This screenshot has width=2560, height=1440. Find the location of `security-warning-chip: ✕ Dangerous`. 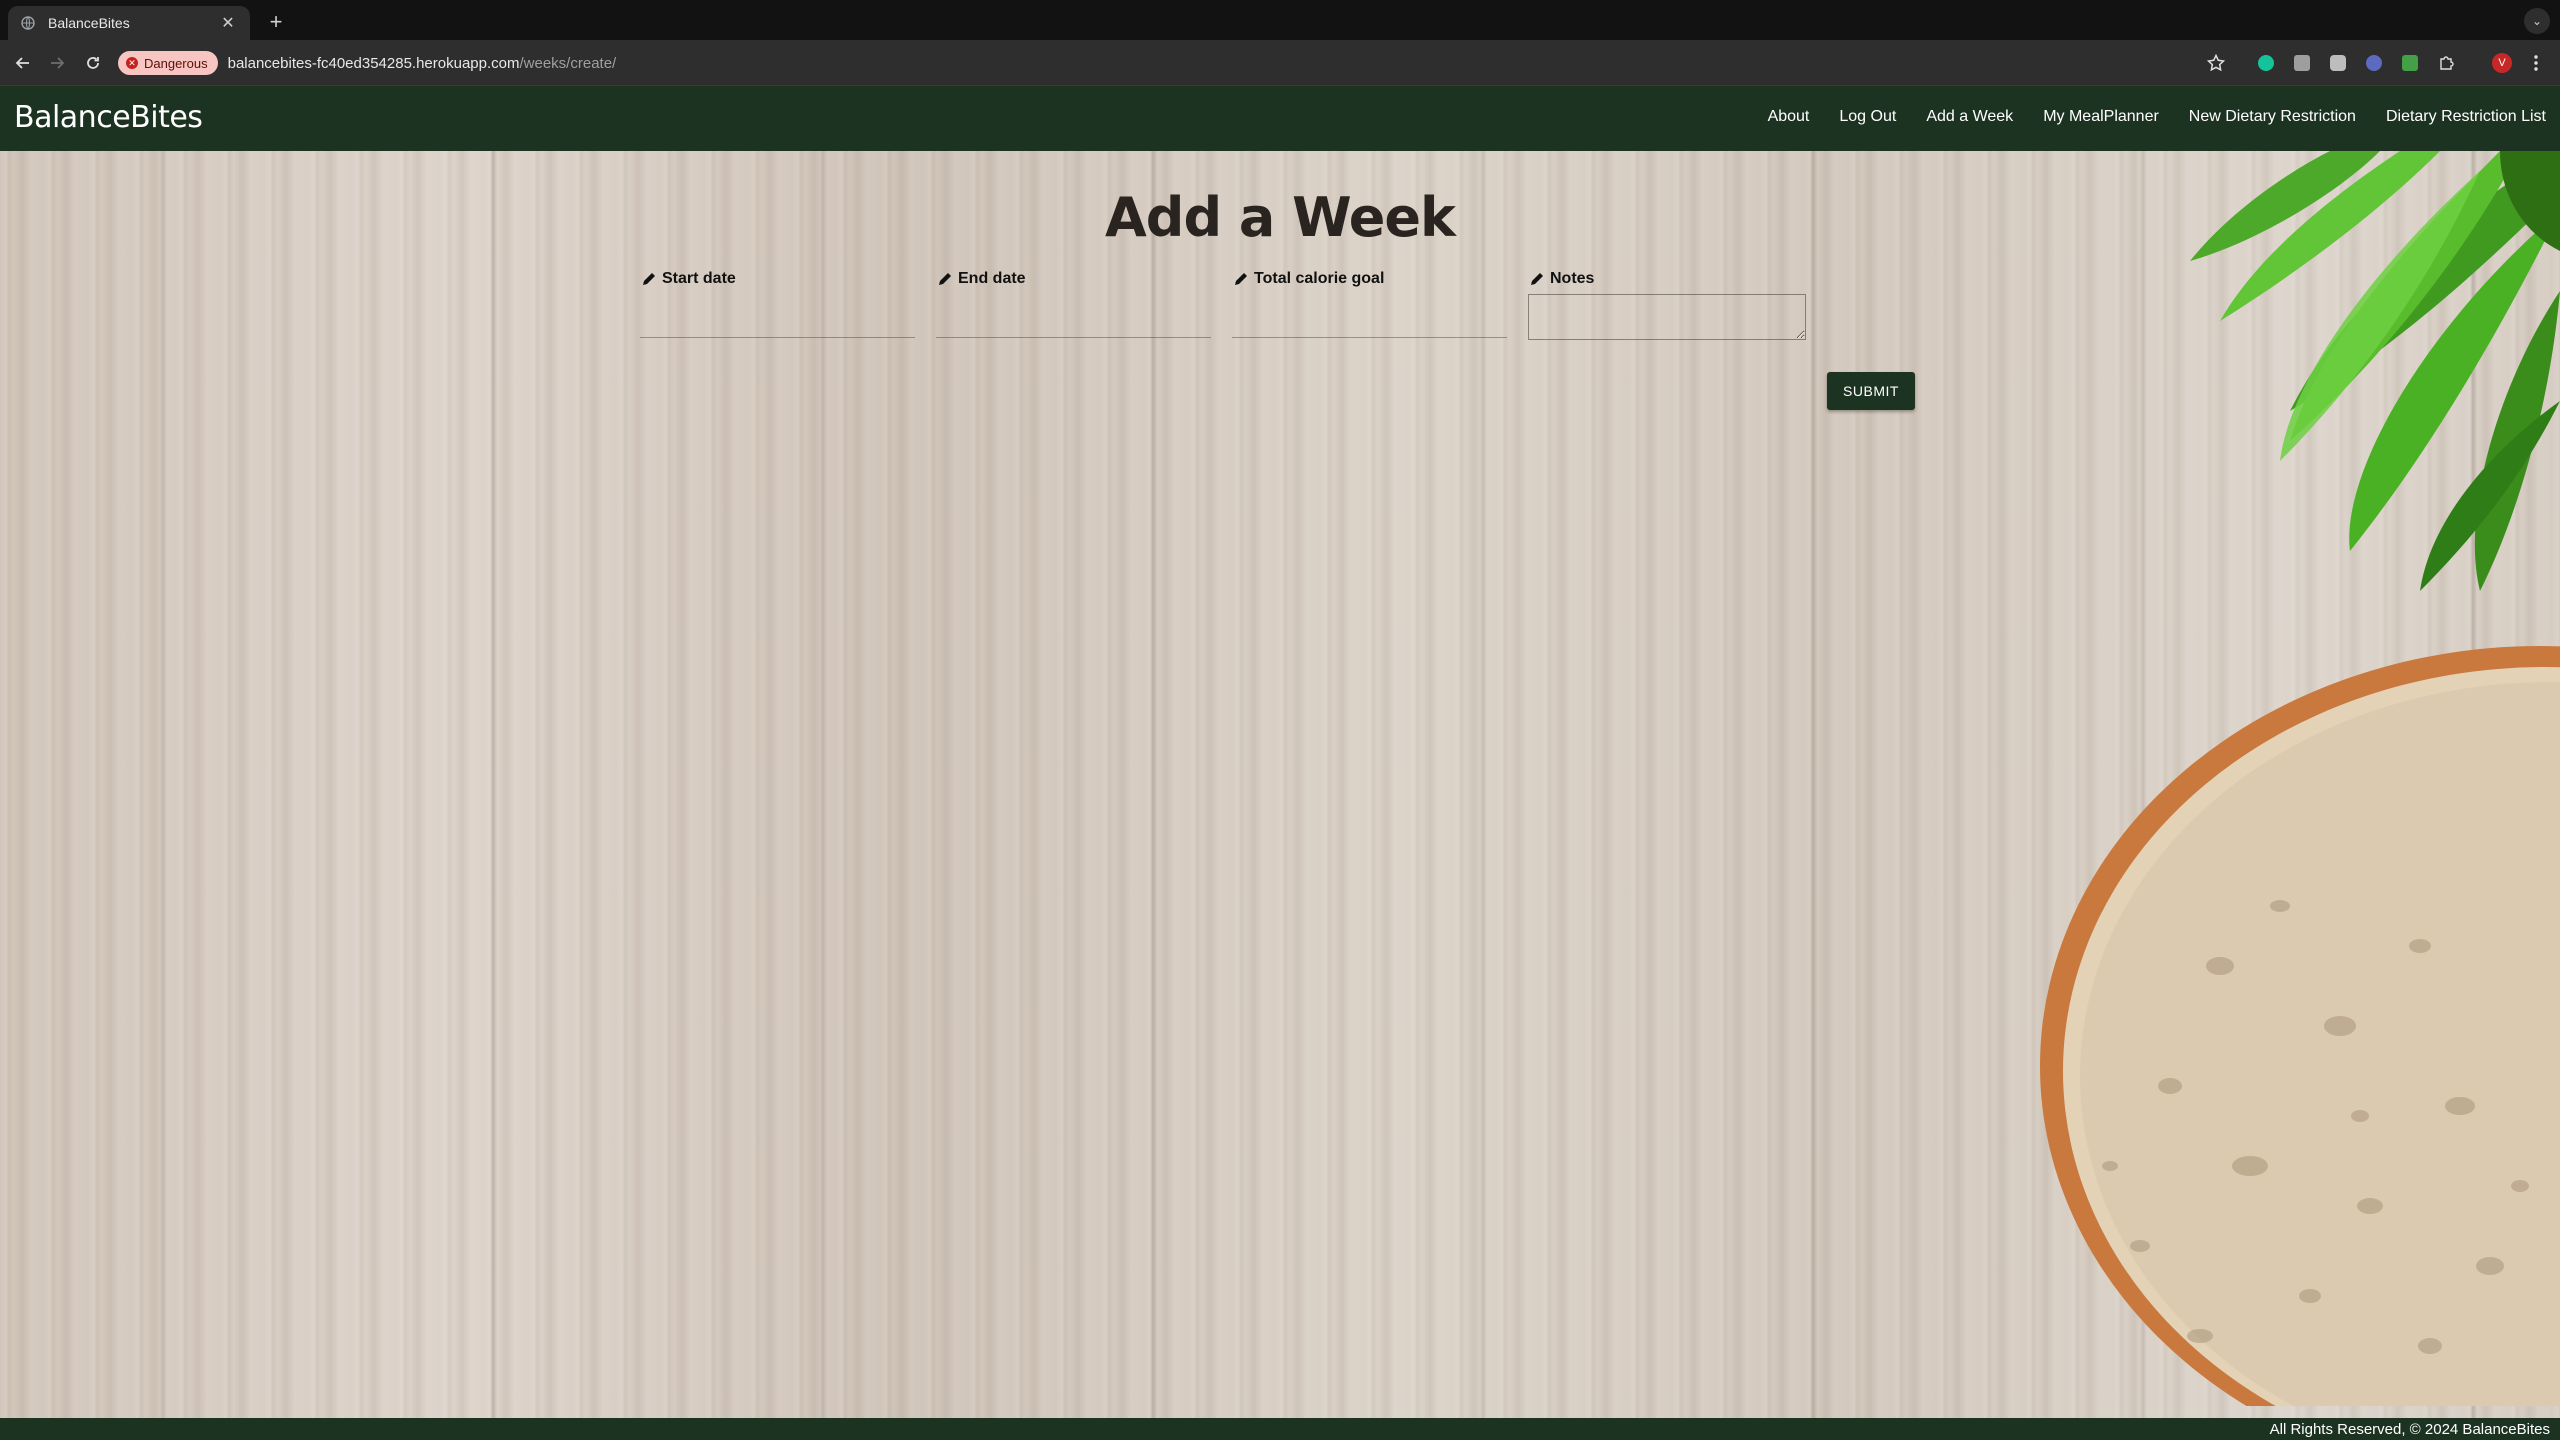

security-warning-chip: ✕ Dangerous is located at coordinates (168, 63).